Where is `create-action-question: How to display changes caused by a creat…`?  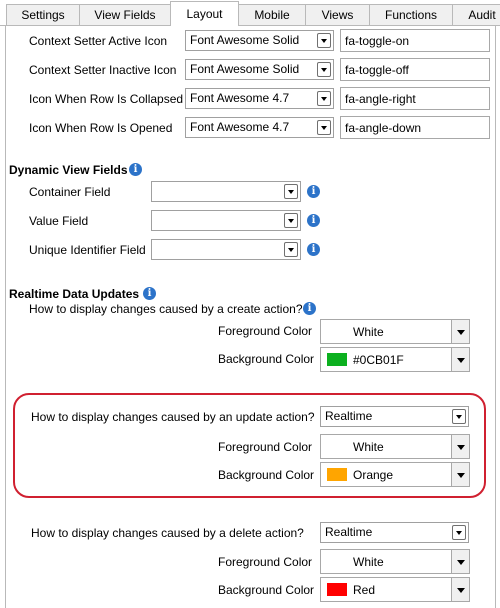
create-action-question: How to display changes caused by a creat… is located at coordinates (166, 309).